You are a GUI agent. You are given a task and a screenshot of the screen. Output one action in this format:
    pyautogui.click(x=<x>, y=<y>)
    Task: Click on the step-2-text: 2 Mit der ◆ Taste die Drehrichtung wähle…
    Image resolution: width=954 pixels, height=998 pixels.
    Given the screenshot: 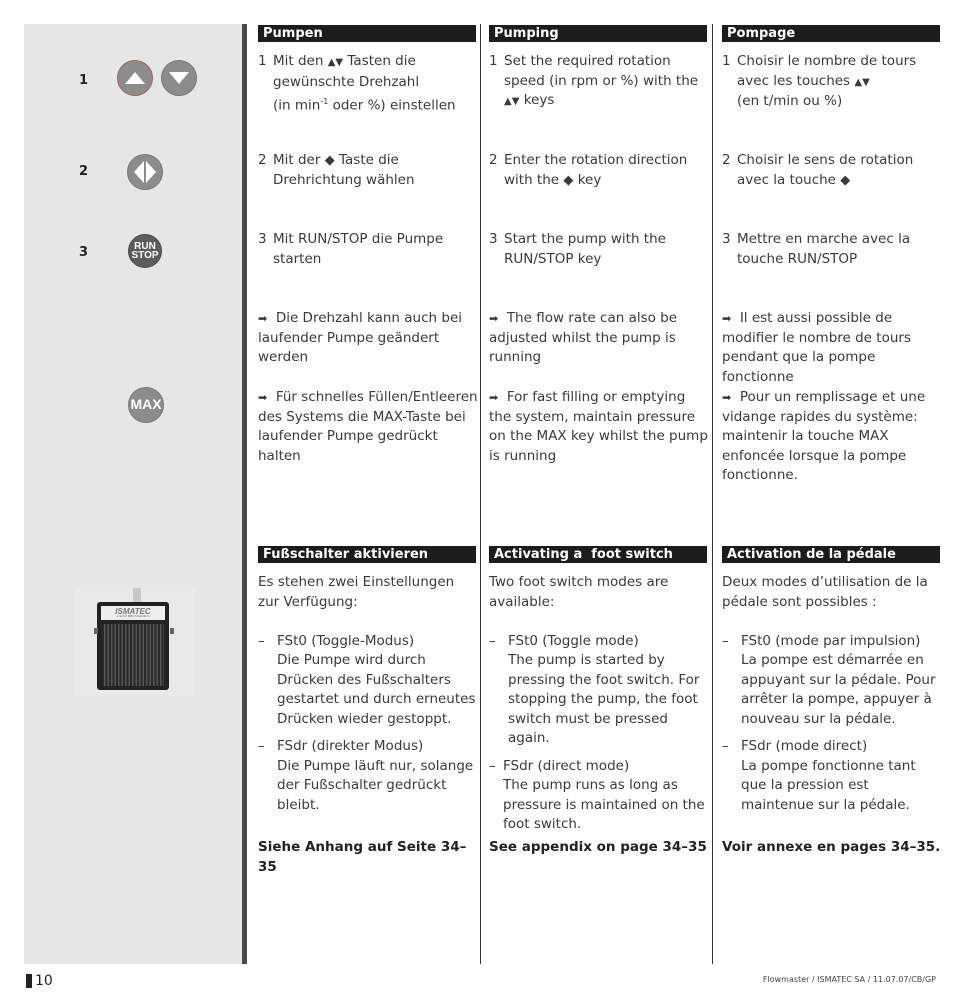 What is the action you would take?
    pyautogui.click(x=368, y=170)
    